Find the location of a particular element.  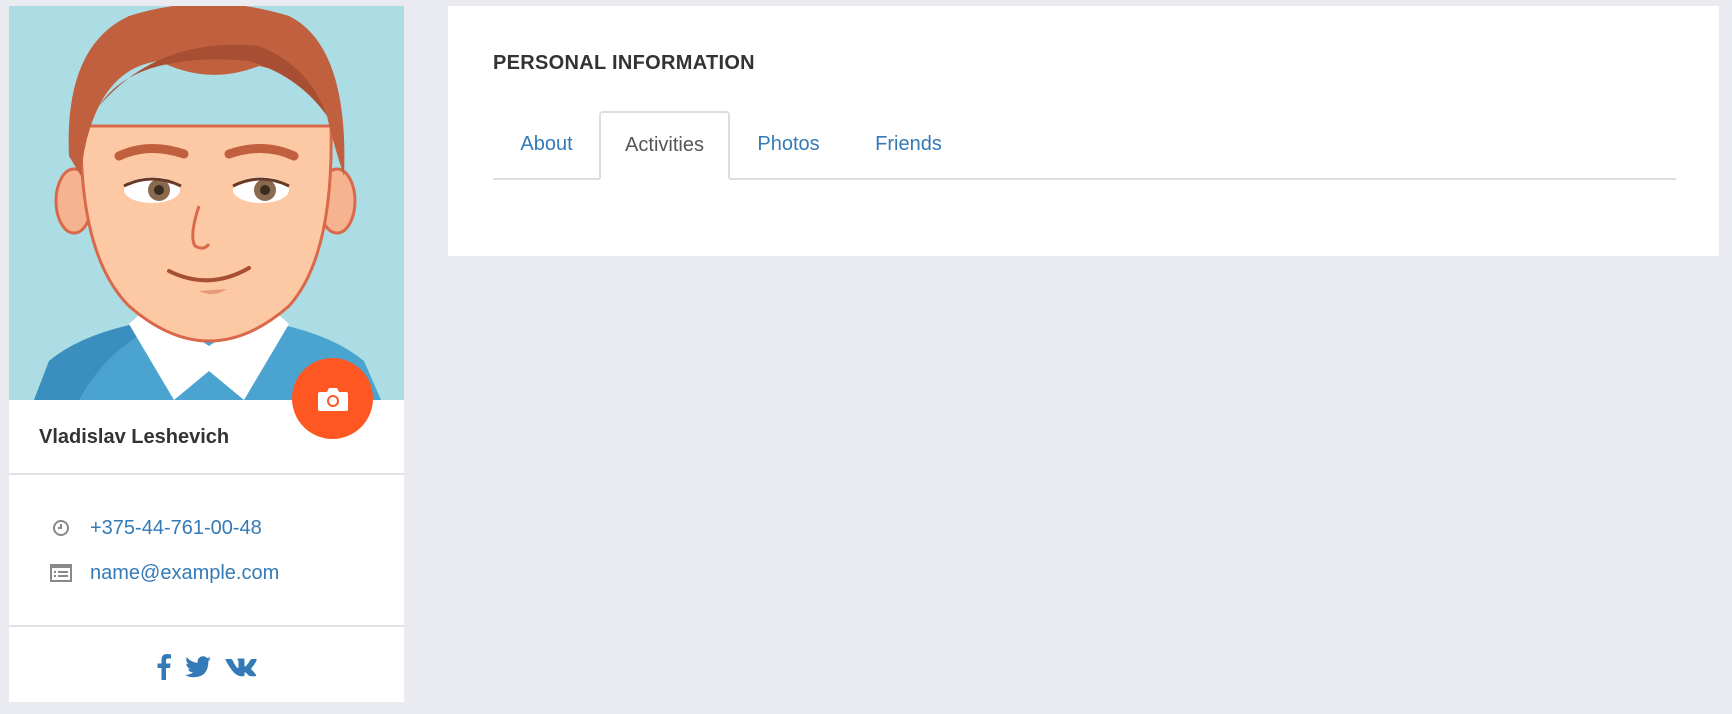

vk-icon is located at coordinates (240, 667).